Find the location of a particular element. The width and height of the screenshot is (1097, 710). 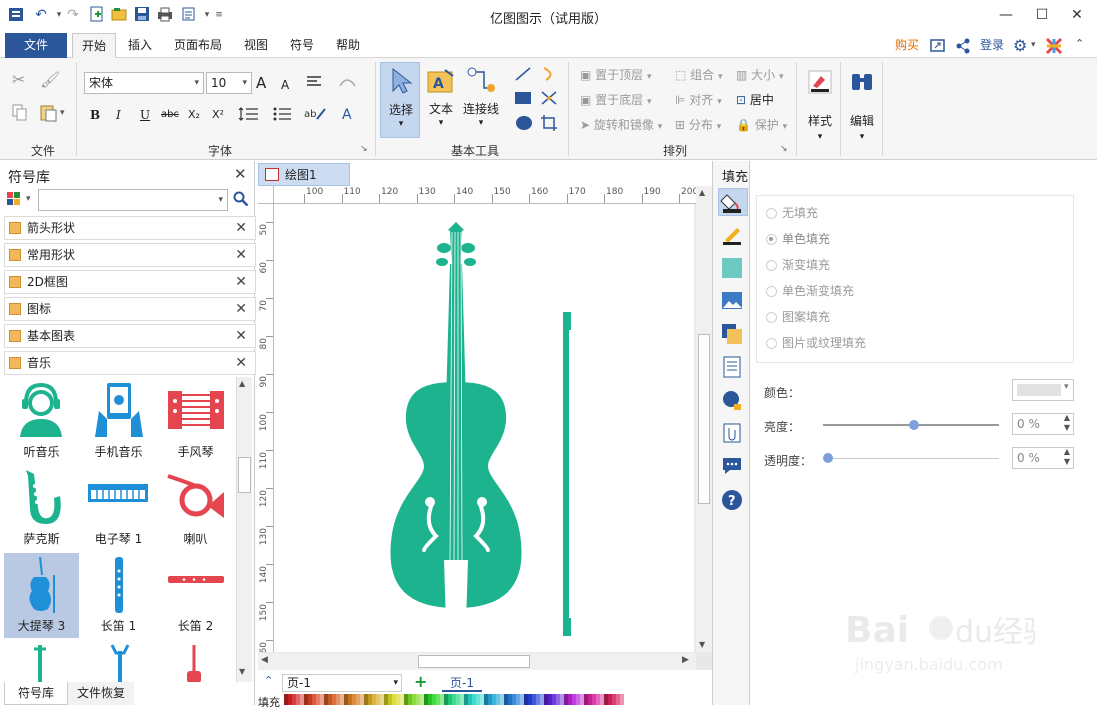

maximize-button: ☐ is located at coordinates (1042, 15).